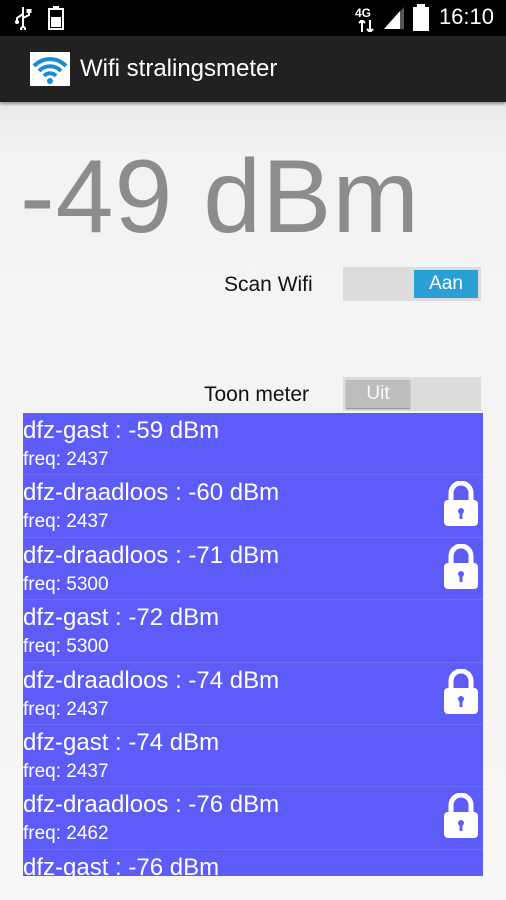  Describe the element at coordinates (466, 16) in the screenshot. I see `status-time: 16:10` at that location.